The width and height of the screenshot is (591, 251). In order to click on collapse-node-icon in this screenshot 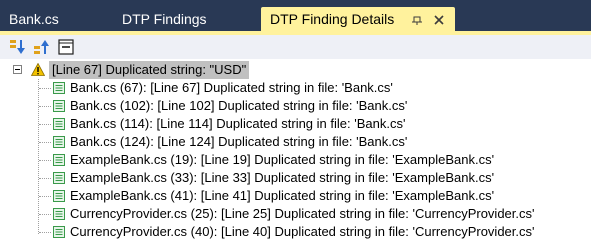, I will do `click(17, 69)`.